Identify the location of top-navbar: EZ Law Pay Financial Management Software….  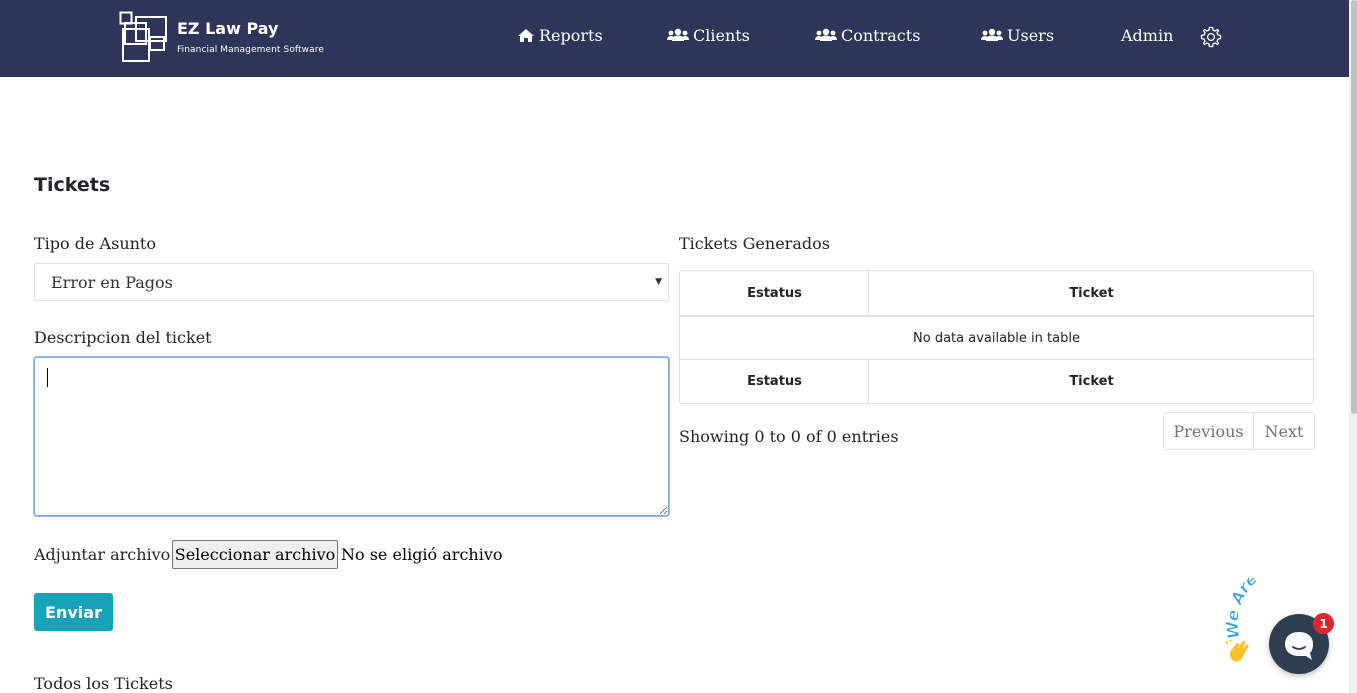
(674, 38).